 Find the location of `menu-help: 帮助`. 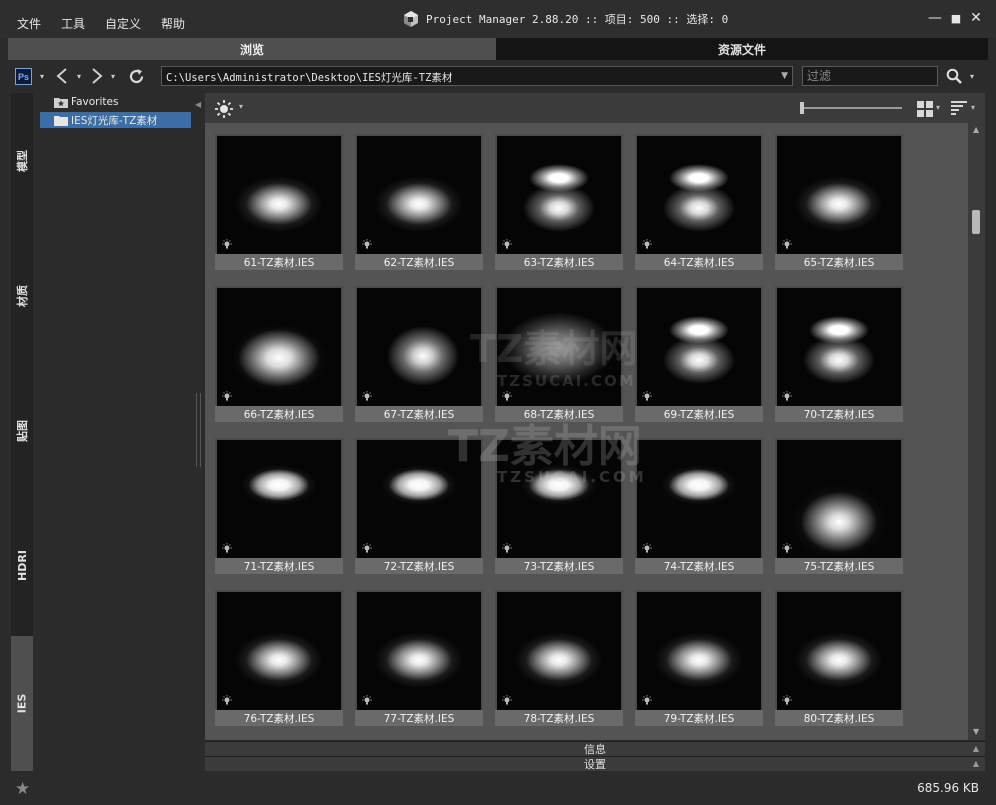

menu-help: 帮助 is located at coordinates (173, 23).